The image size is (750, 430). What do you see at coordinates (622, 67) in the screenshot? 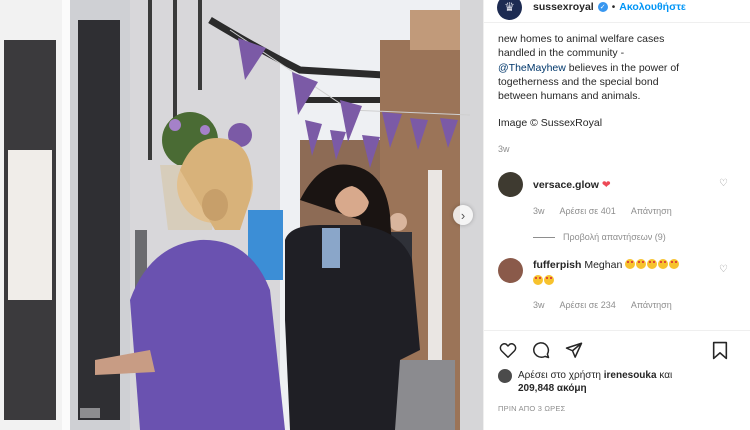
I see `caption-line-3-text: believes in the power of` at bounding box center [622, 67].